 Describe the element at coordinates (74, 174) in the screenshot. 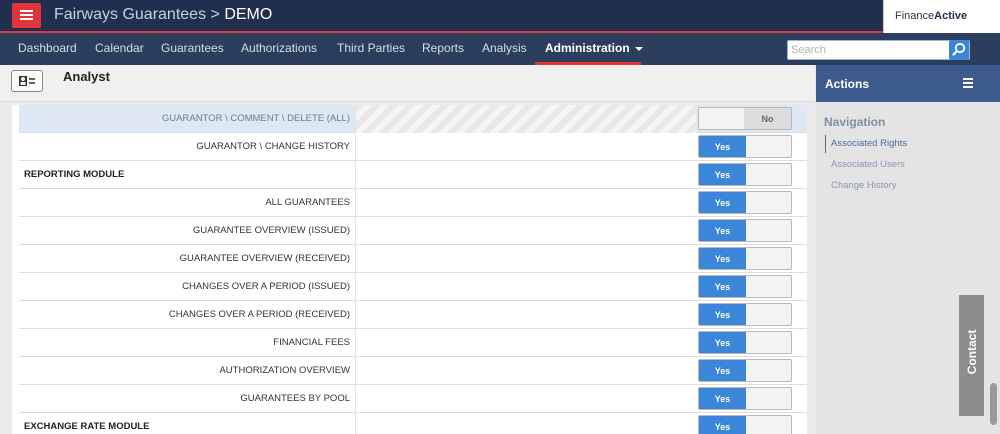

I see `section-label: REPORTING MODULE` at that location.